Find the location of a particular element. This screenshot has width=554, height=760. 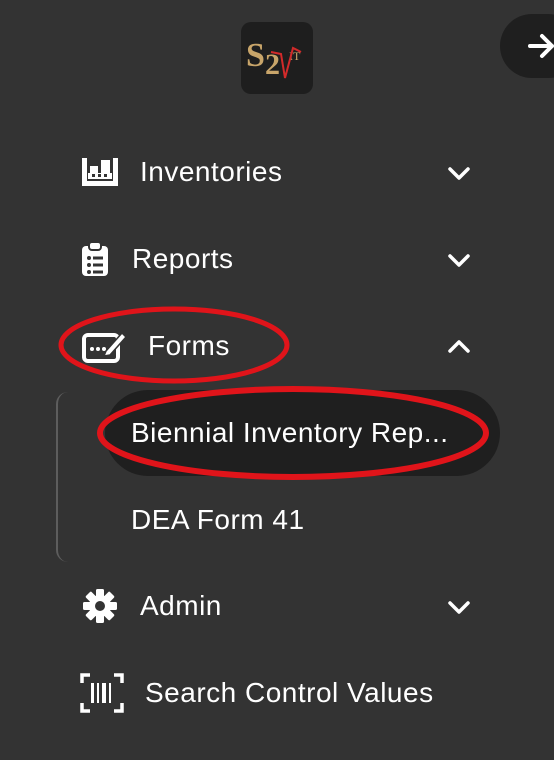

inventory-icon is located at coordinates (100, 172).